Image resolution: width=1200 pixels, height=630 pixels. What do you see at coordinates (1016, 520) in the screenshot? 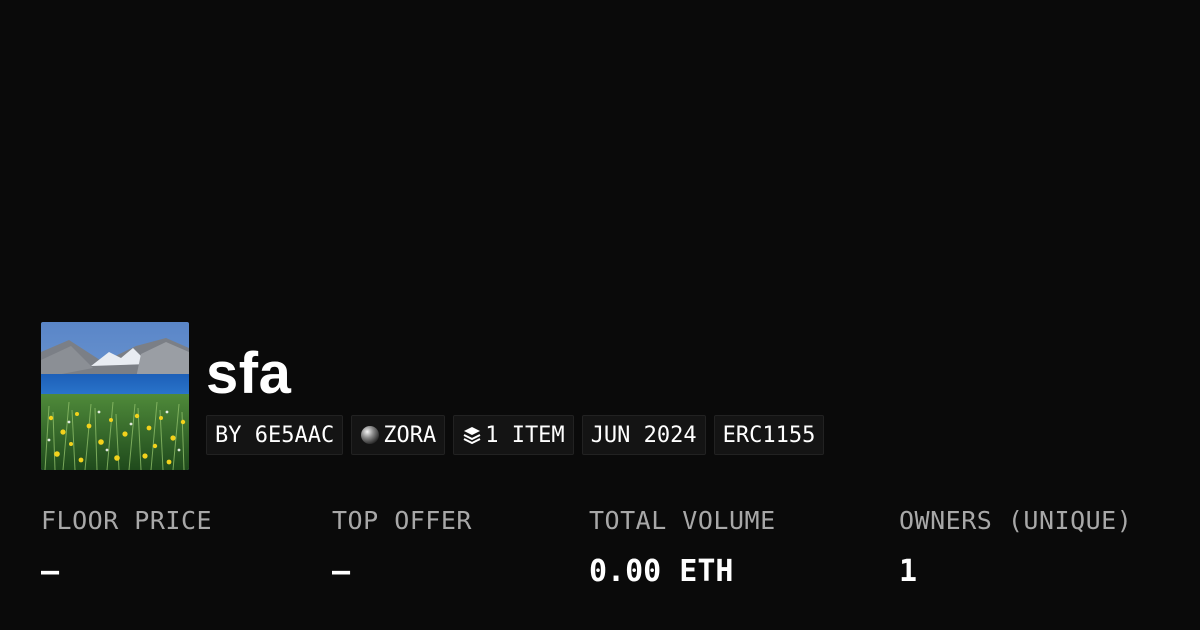
I see `owners-label: OWNERS (UNIQUE)` at bounding box center [1016, 520].